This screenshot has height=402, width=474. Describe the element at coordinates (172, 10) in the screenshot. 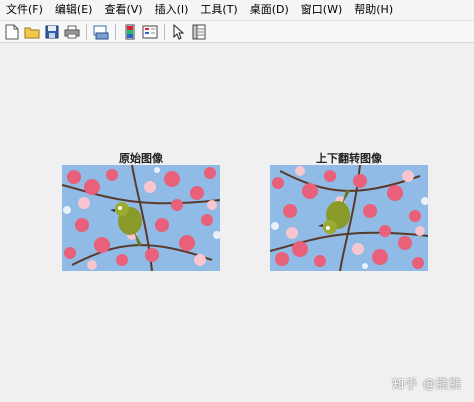

I see `menu-insert: 插入(I)` at that location.